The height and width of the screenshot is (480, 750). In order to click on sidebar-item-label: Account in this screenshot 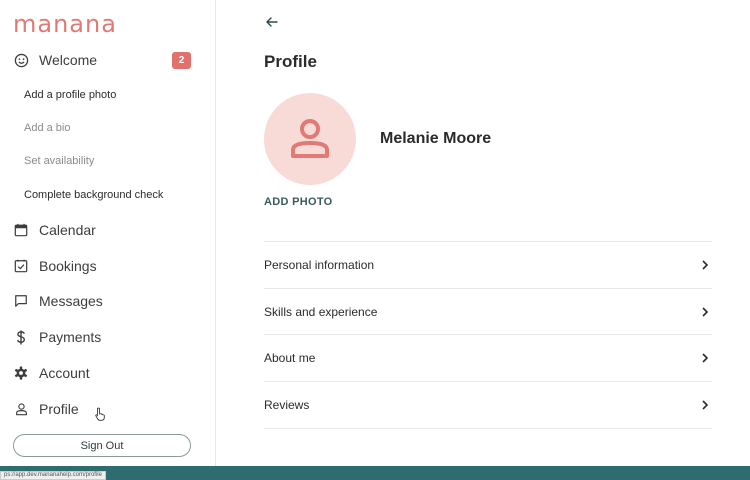, I will do `click(64, 373)`.